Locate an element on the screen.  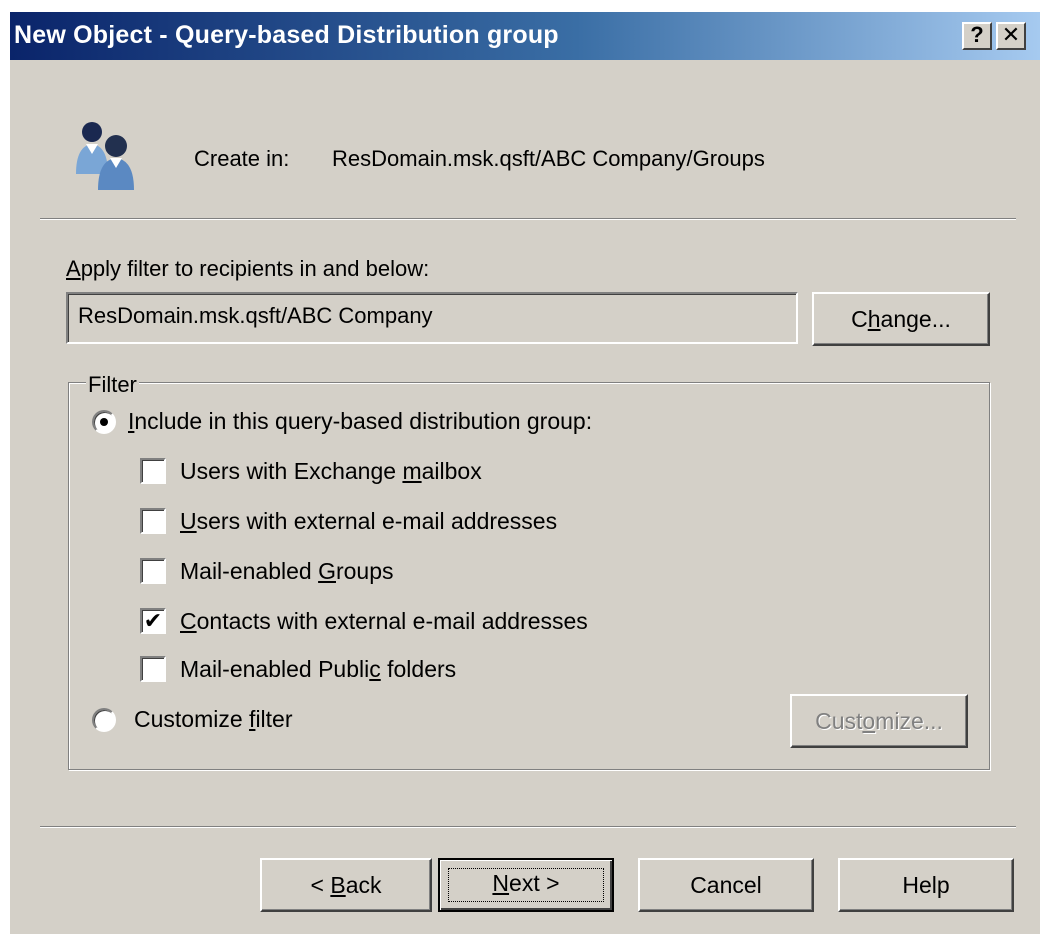
container-path-field: ResDomain.msk.qsft/ABC Company is located at coordinates (432, 318).